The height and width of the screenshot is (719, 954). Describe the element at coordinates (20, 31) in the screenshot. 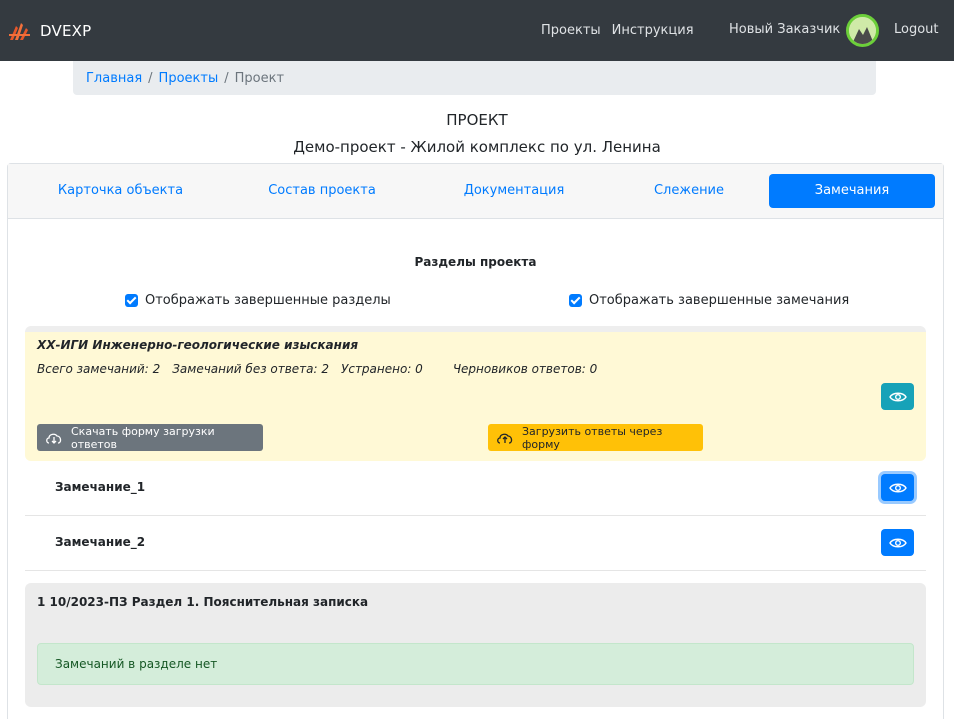

I see `brand-logo-icon` at that location.